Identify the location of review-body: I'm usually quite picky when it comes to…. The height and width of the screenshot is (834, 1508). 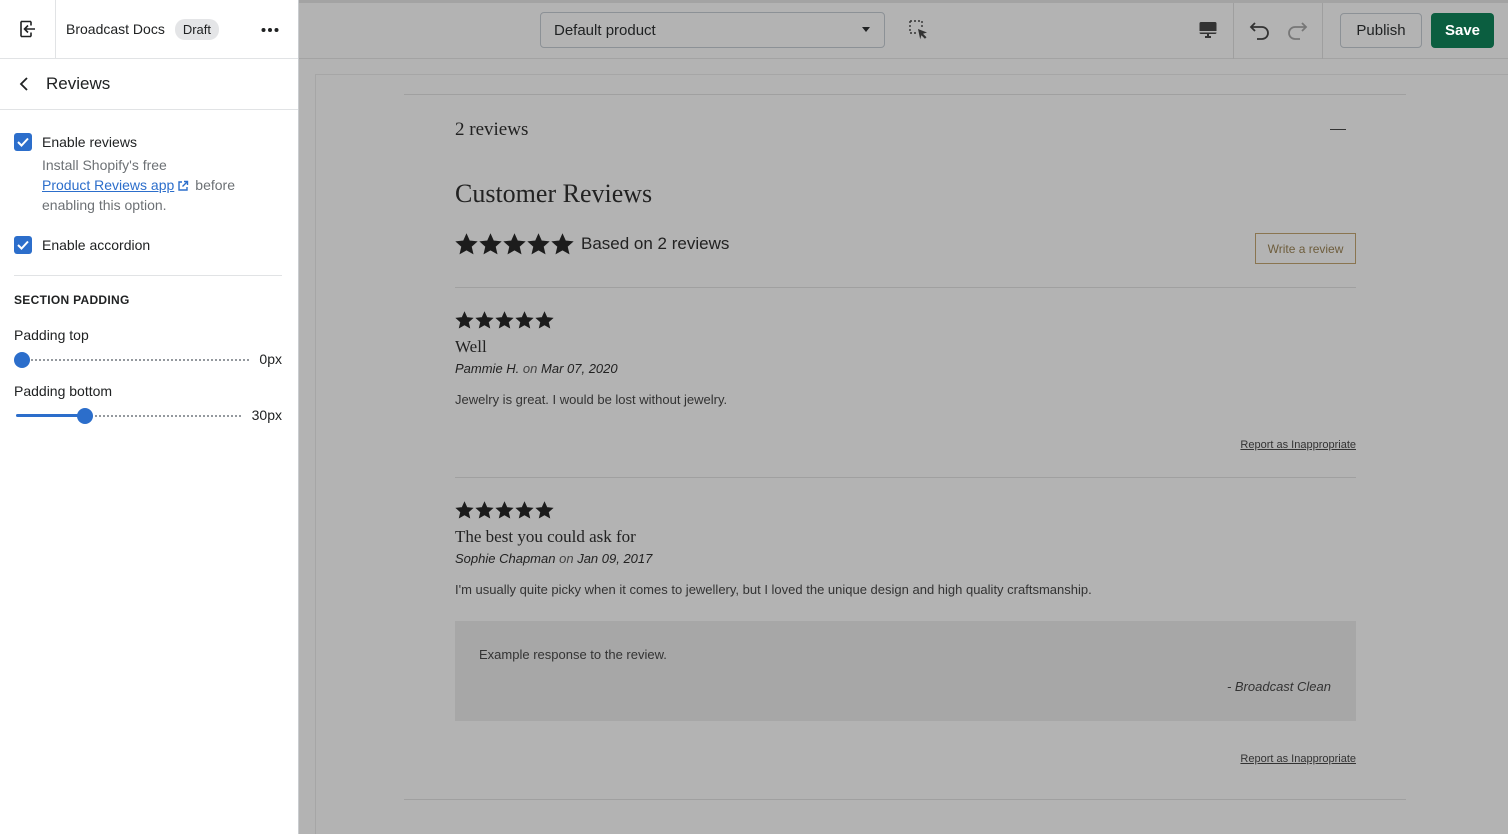
(773, 589).